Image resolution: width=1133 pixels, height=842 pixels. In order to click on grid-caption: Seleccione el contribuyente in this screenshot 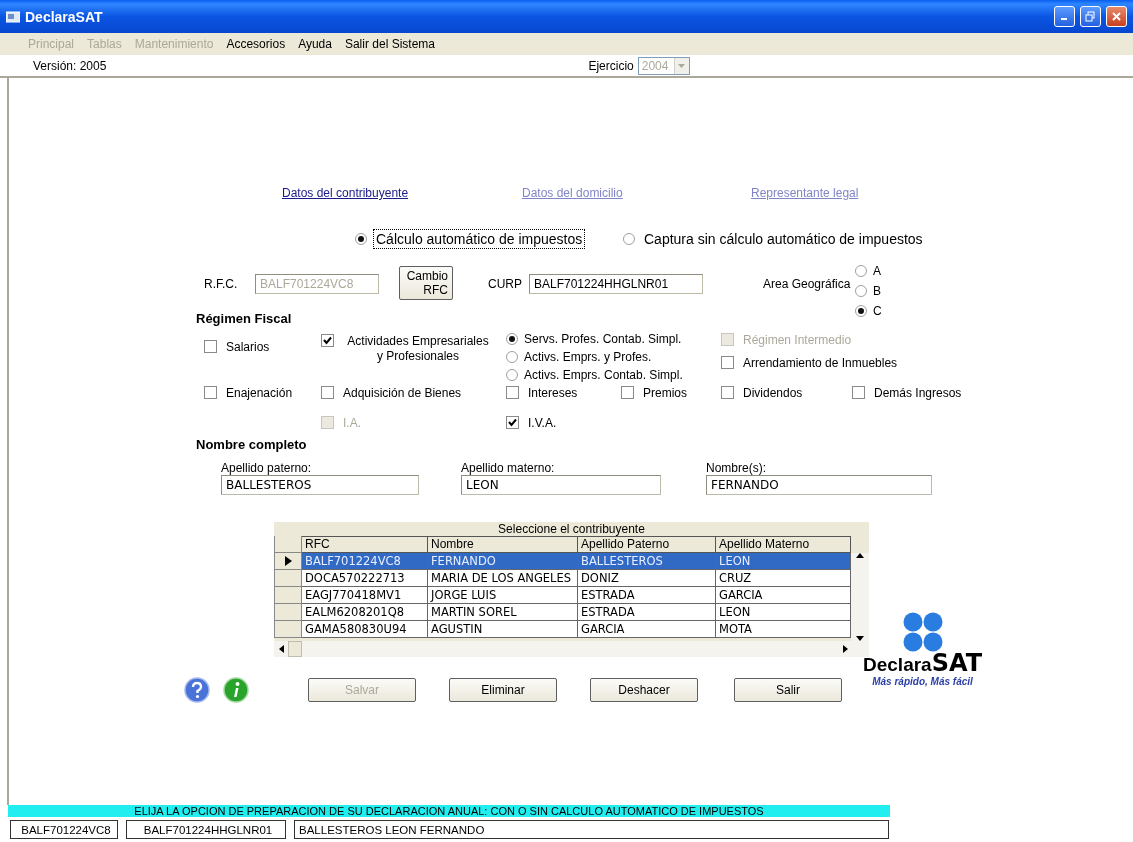, I will do `click(571, 529)`.